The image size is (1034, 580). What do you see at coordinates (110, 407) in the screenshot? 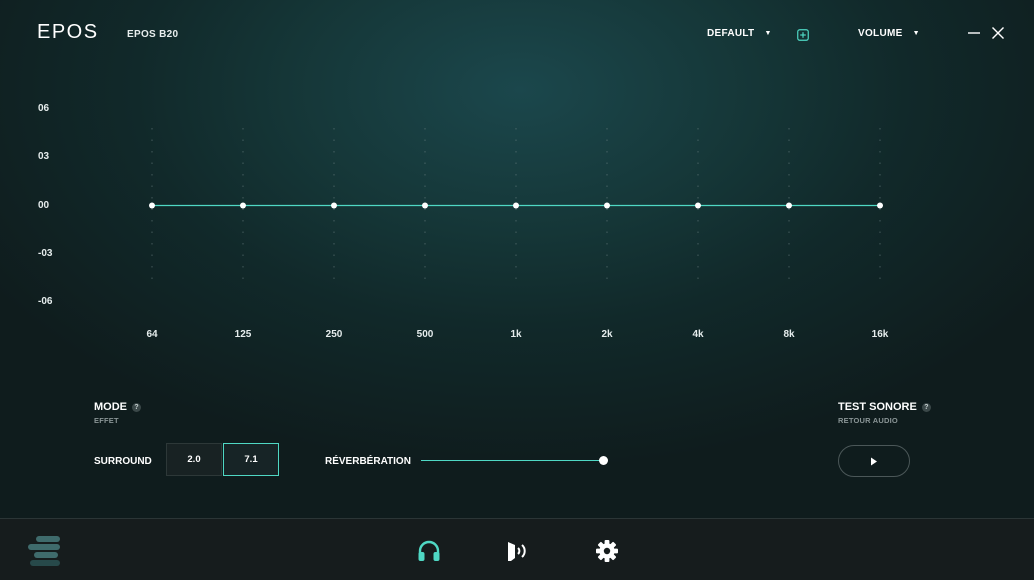
I see `mode-title-text: MODE` at bounding box center [110, 407].